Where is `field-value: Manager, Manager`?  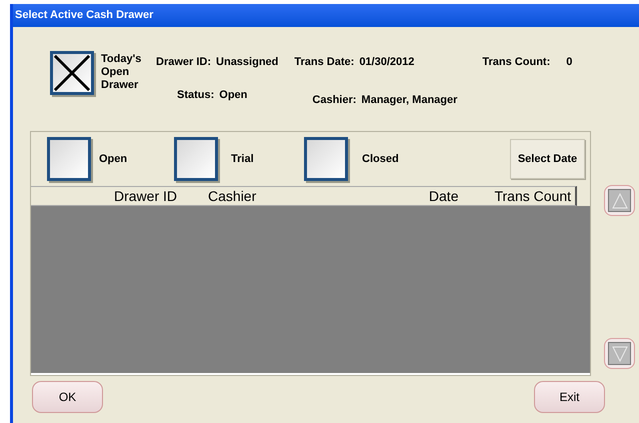
field-value: Manager, Manager is located at coordinates (409, 100).